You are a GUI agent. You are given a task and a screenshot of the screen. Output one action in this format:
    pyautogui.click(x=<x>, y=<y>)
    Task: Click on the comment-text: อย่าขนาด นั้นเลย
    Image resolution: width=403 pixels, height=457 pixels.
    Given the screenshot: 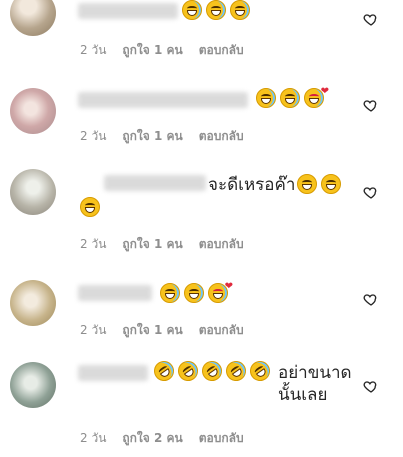 What is the action you would take?
    pyautogui.click(x=315, y=384)
    